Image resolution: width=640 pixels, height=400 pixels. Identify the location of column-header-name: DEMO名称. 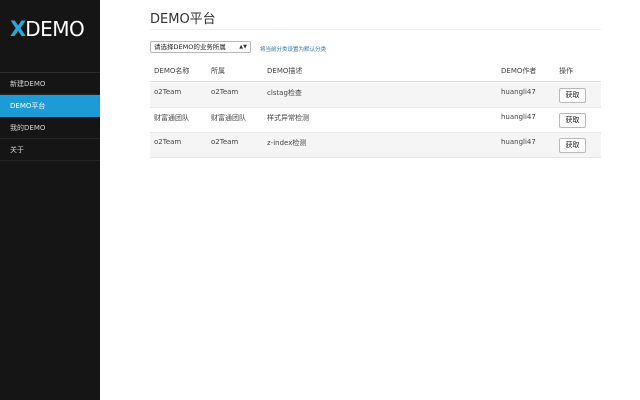
(172, 71).